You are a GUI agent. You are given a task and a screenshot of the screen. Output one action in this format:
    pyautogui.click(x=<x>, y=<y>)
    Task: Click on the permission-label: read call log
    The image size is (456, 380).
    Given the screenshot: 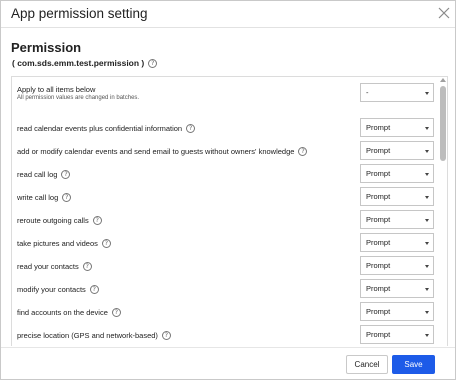 What is the action you would take?
    pyautogui.click(x=37, y=174)
    